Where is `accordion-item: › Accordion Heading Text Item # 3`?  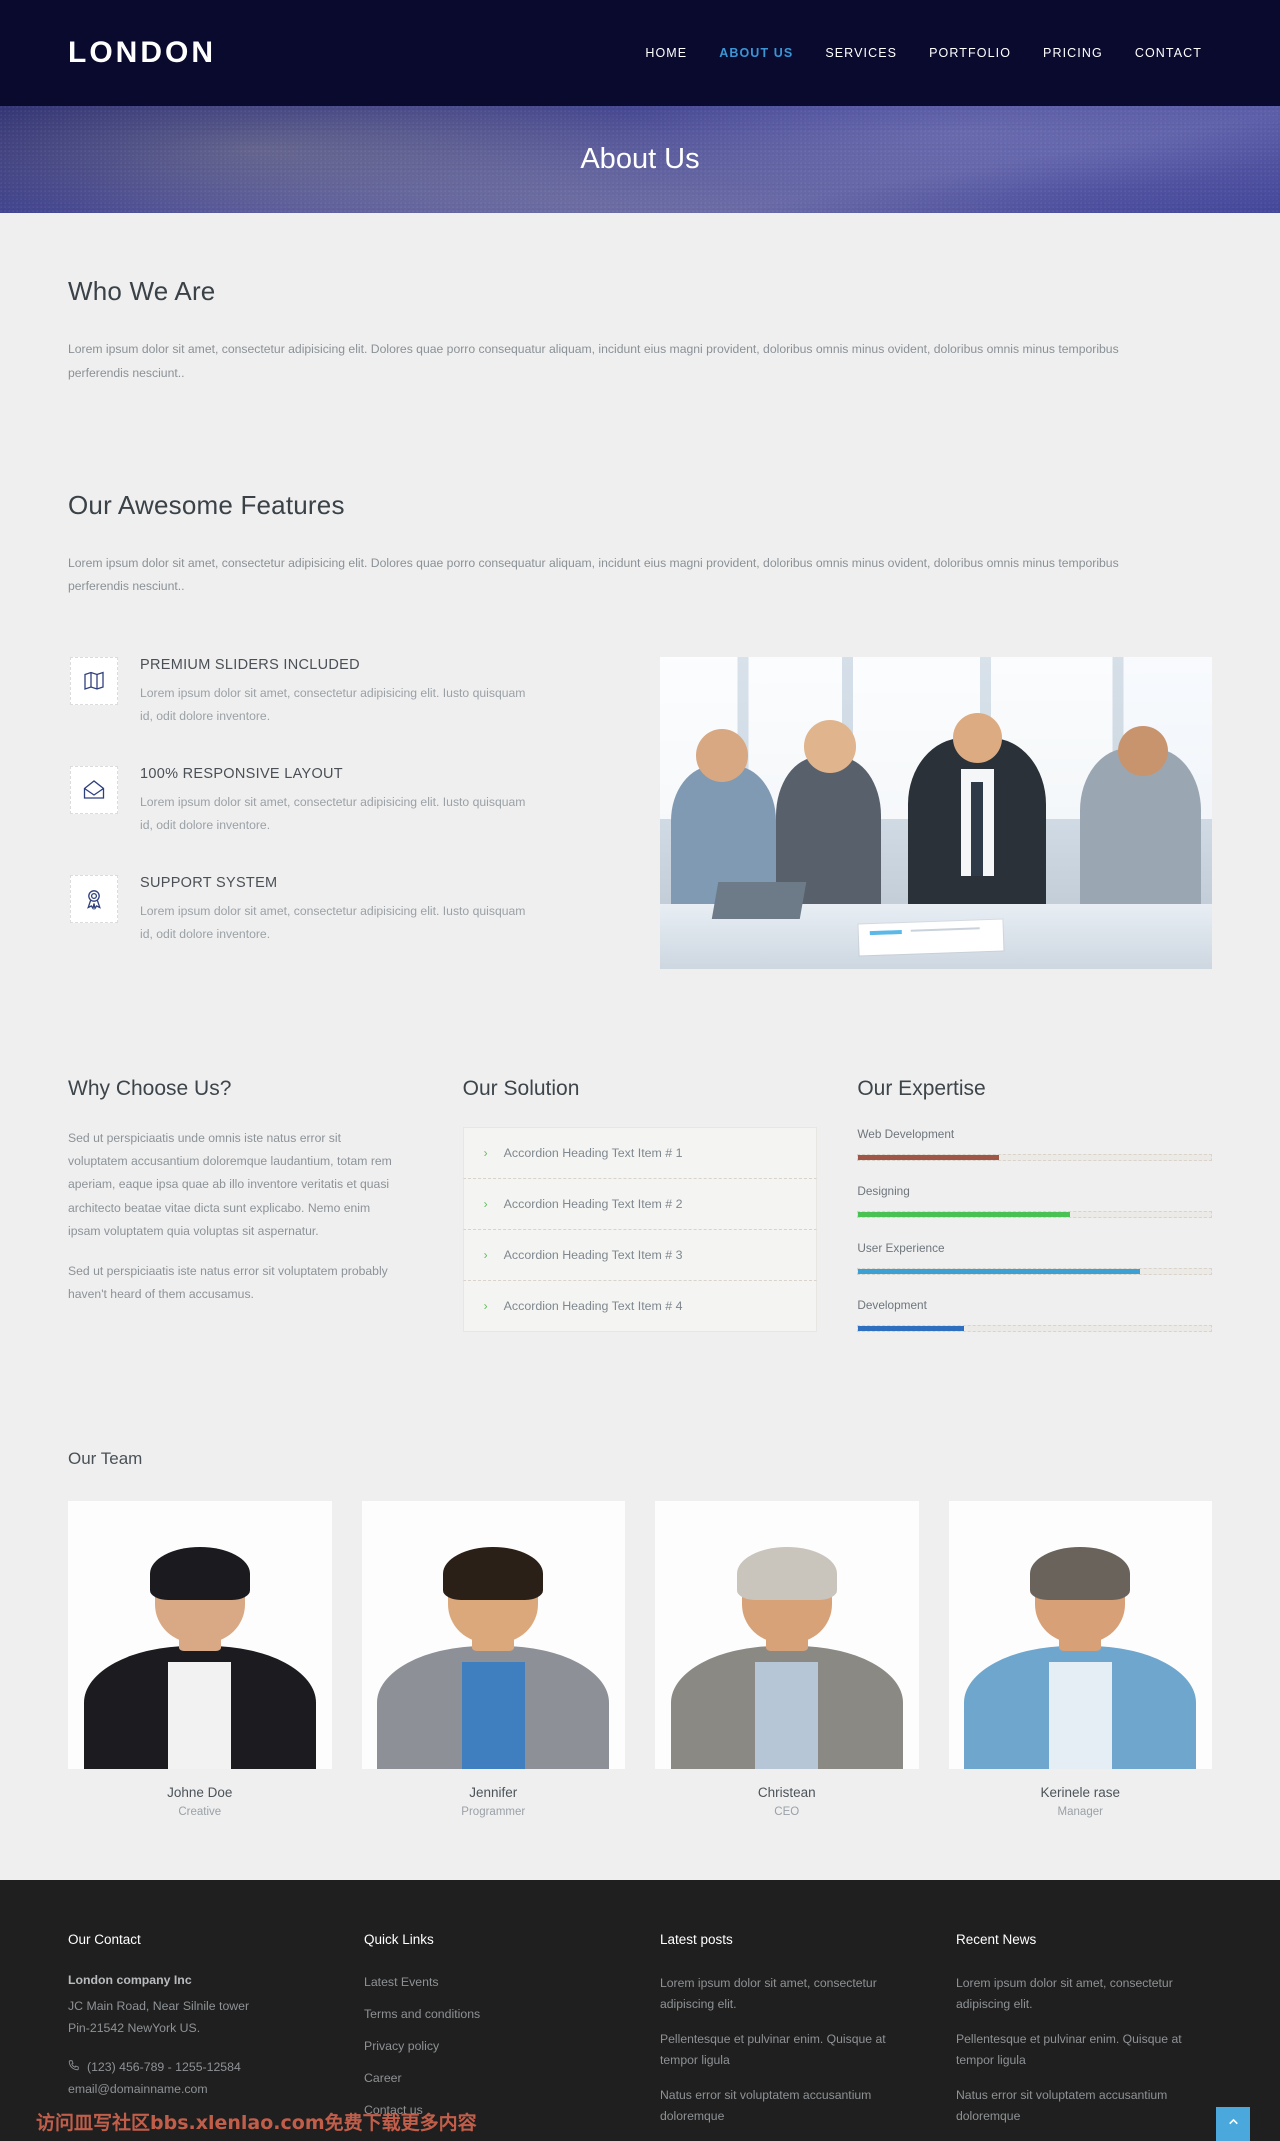 accordion-item: › Accordion Heading Text Item # 3 is located at coordinates (640, 1256).